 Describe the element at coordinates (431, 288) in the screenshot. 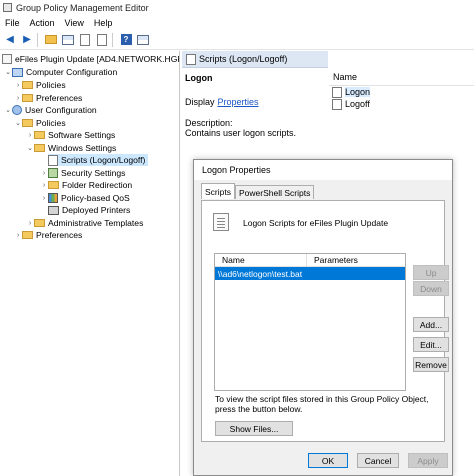

I see `down-button: Down` at that location.